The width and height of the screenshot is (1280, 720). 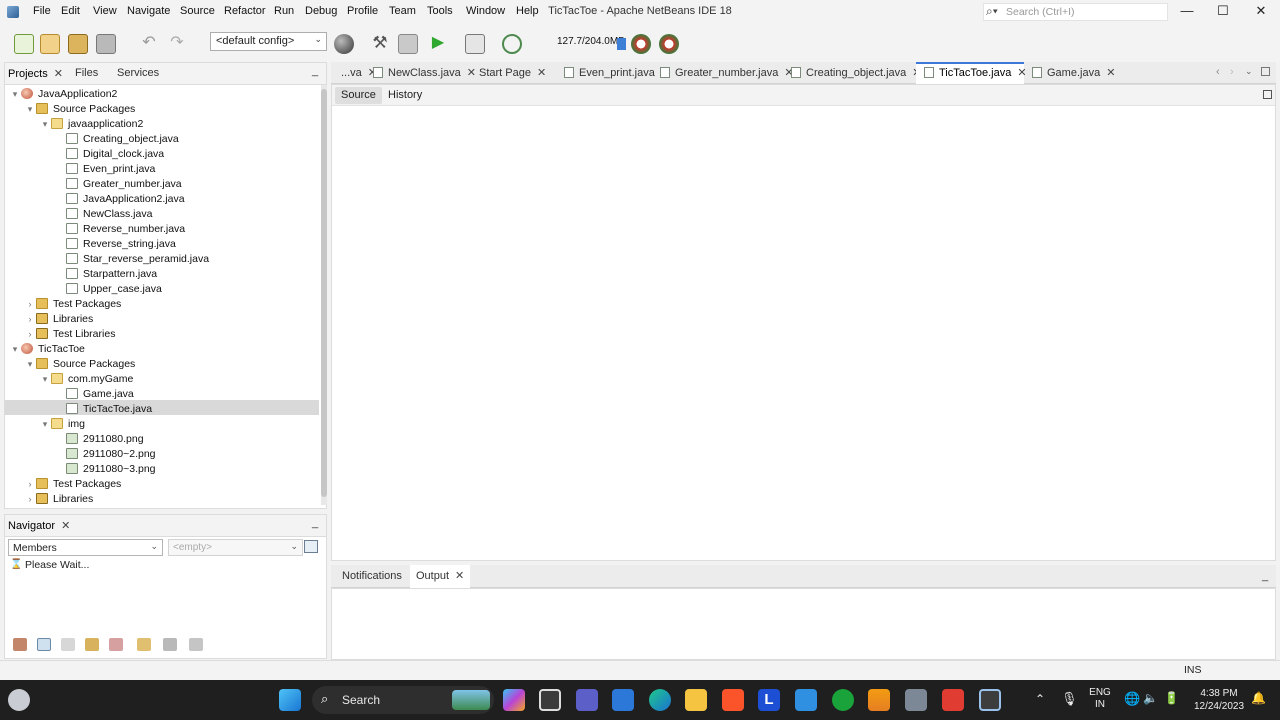 I want to click on open-project-icon, so click(x=78, y=44).